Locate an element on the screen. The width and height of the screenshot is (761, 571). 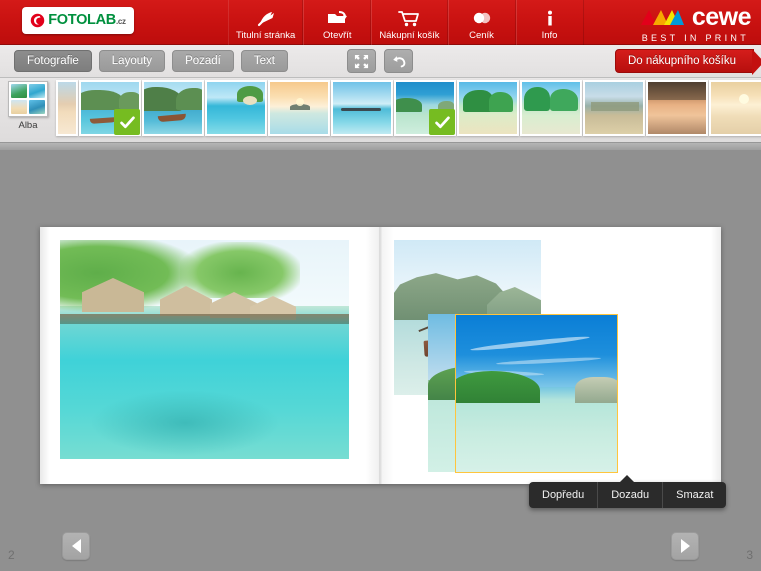
nav-label-shopping-cart: Nákupní košík is located at coordinates (409, 35).